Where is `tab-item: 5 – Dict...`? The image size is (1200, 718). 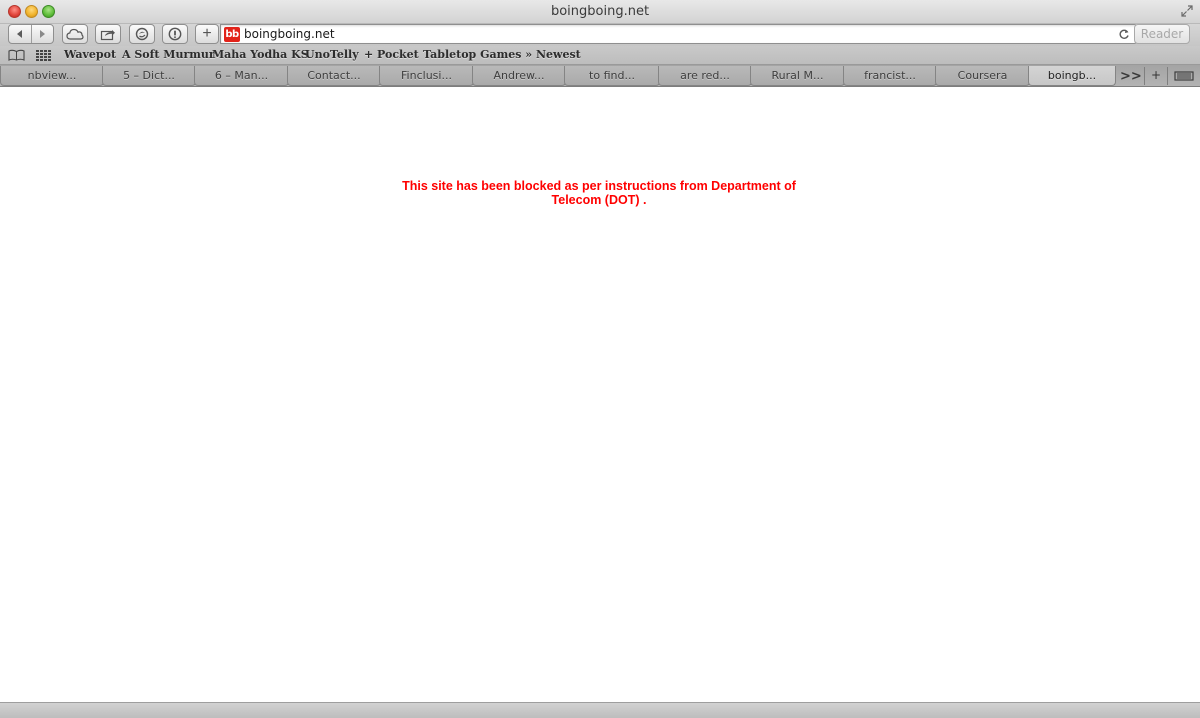
tab-item: 5 – Dict... is located at coordinates (149, 76).